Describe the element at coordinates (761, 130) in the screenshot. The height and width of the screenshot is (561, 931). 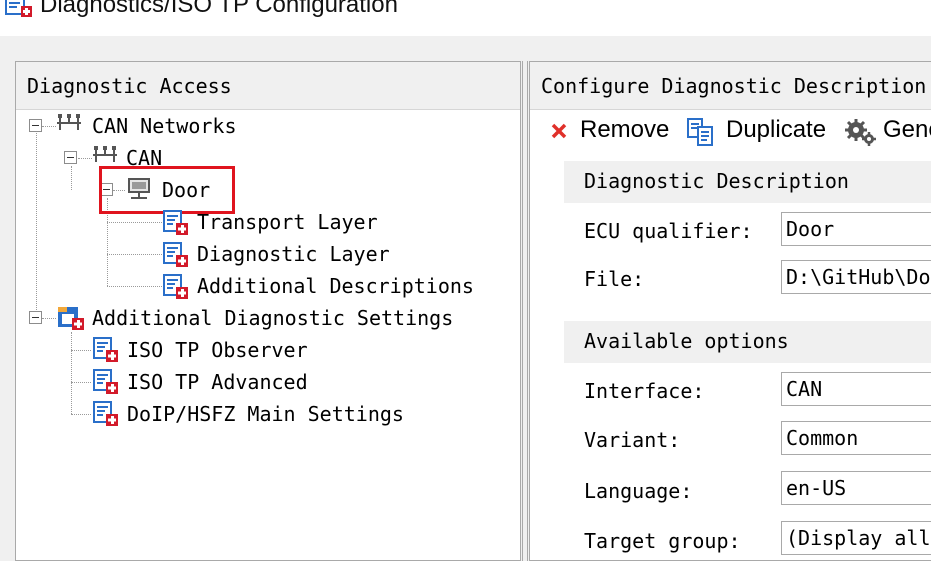
I see `duplicate-button: Duplicate` at that location.